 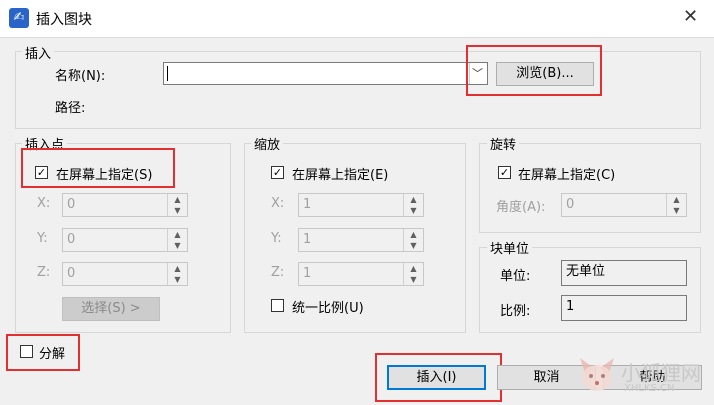 I want to click on path-label: 路径:, so click(x=70, y=108).